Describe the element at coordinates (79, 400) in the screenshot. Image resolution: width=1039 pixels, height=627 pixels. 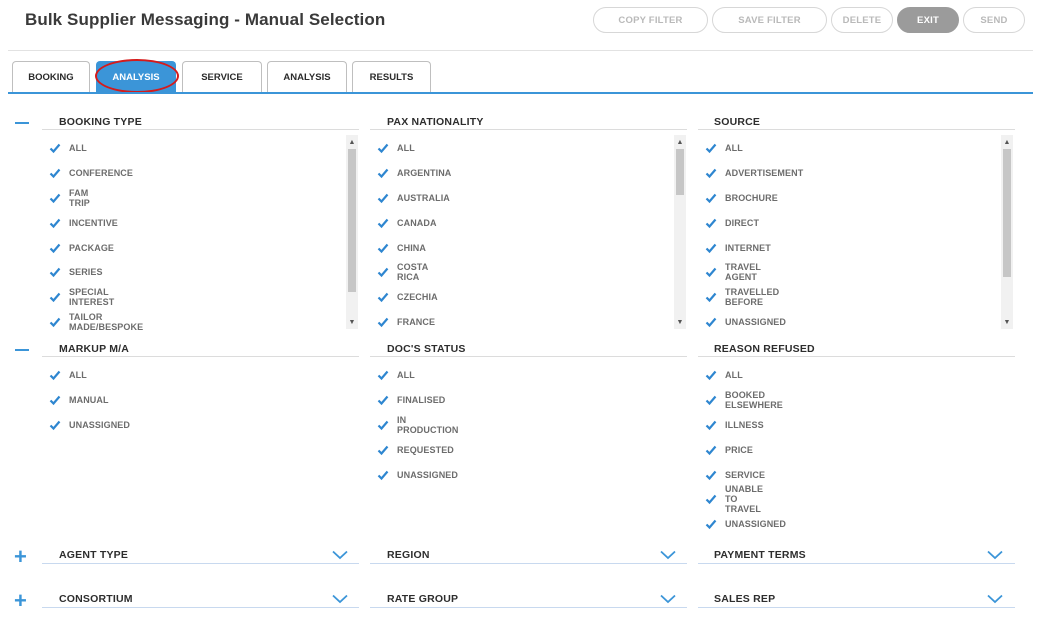
I see `list-item: MANUAL` at that location.